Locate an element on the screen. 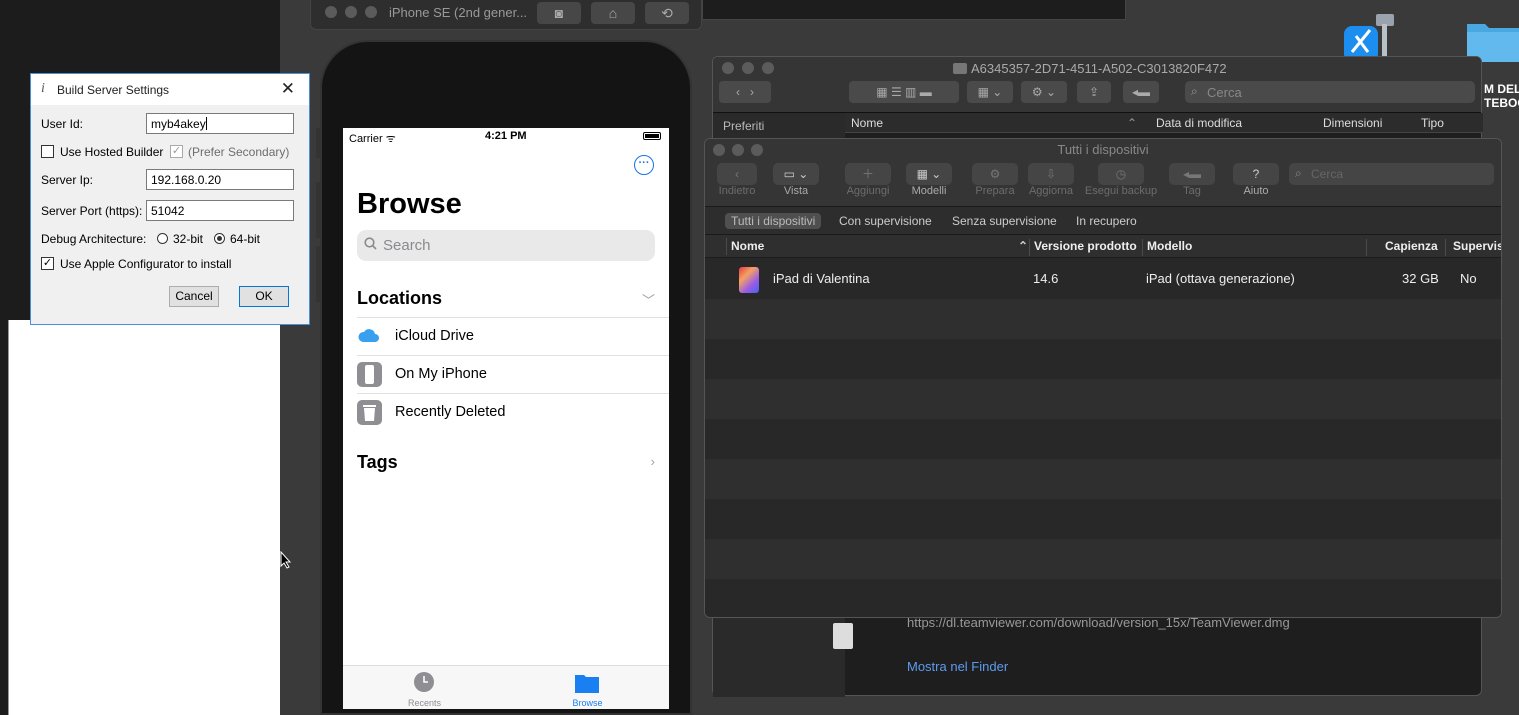 This screenshot has width=1519, height=715. camera-icon: ◙ is located at coordinates (559, 13).